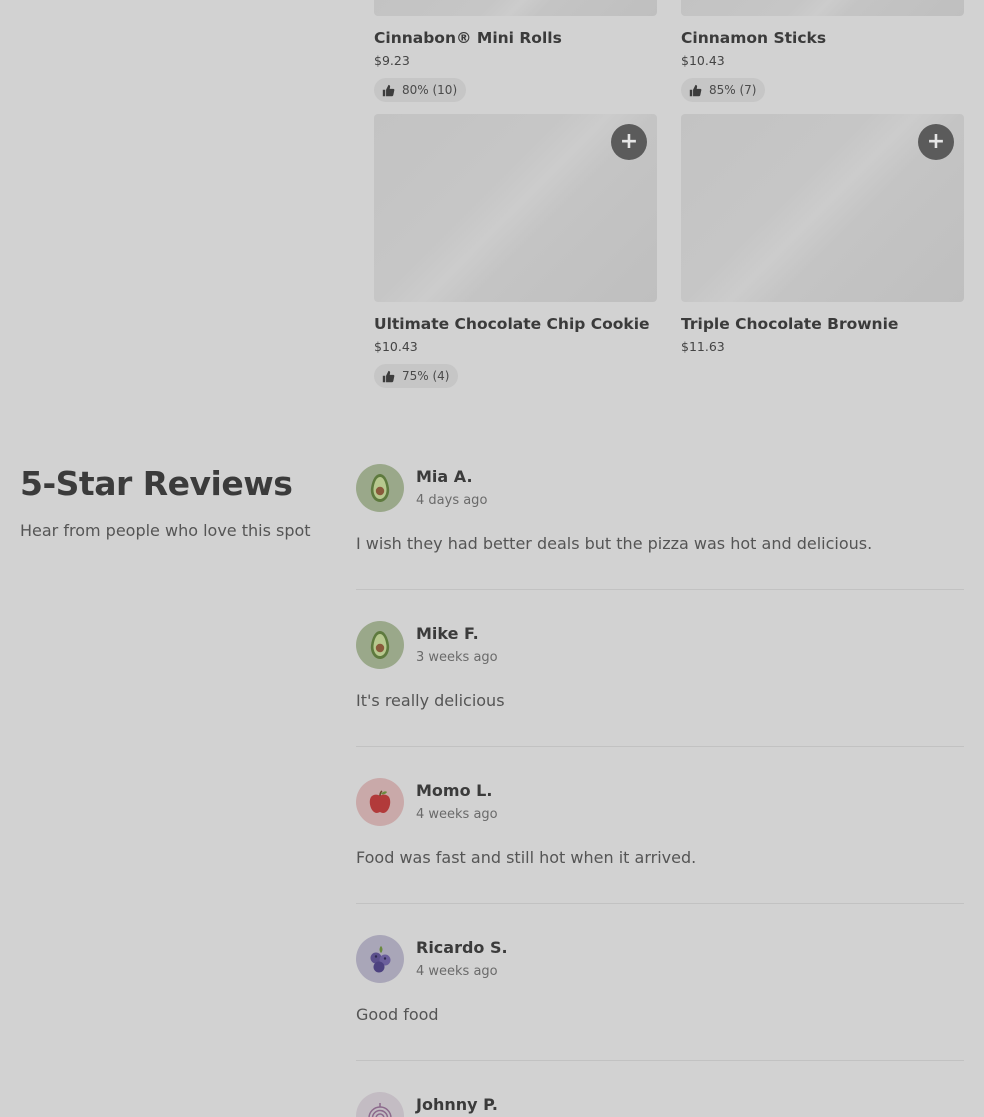 Image resolution: width=984 pixels, height=1117 pixels. Describe the element at coordinates (703, 346) in the screenshot. I see `product-price: $11.63` at that location.